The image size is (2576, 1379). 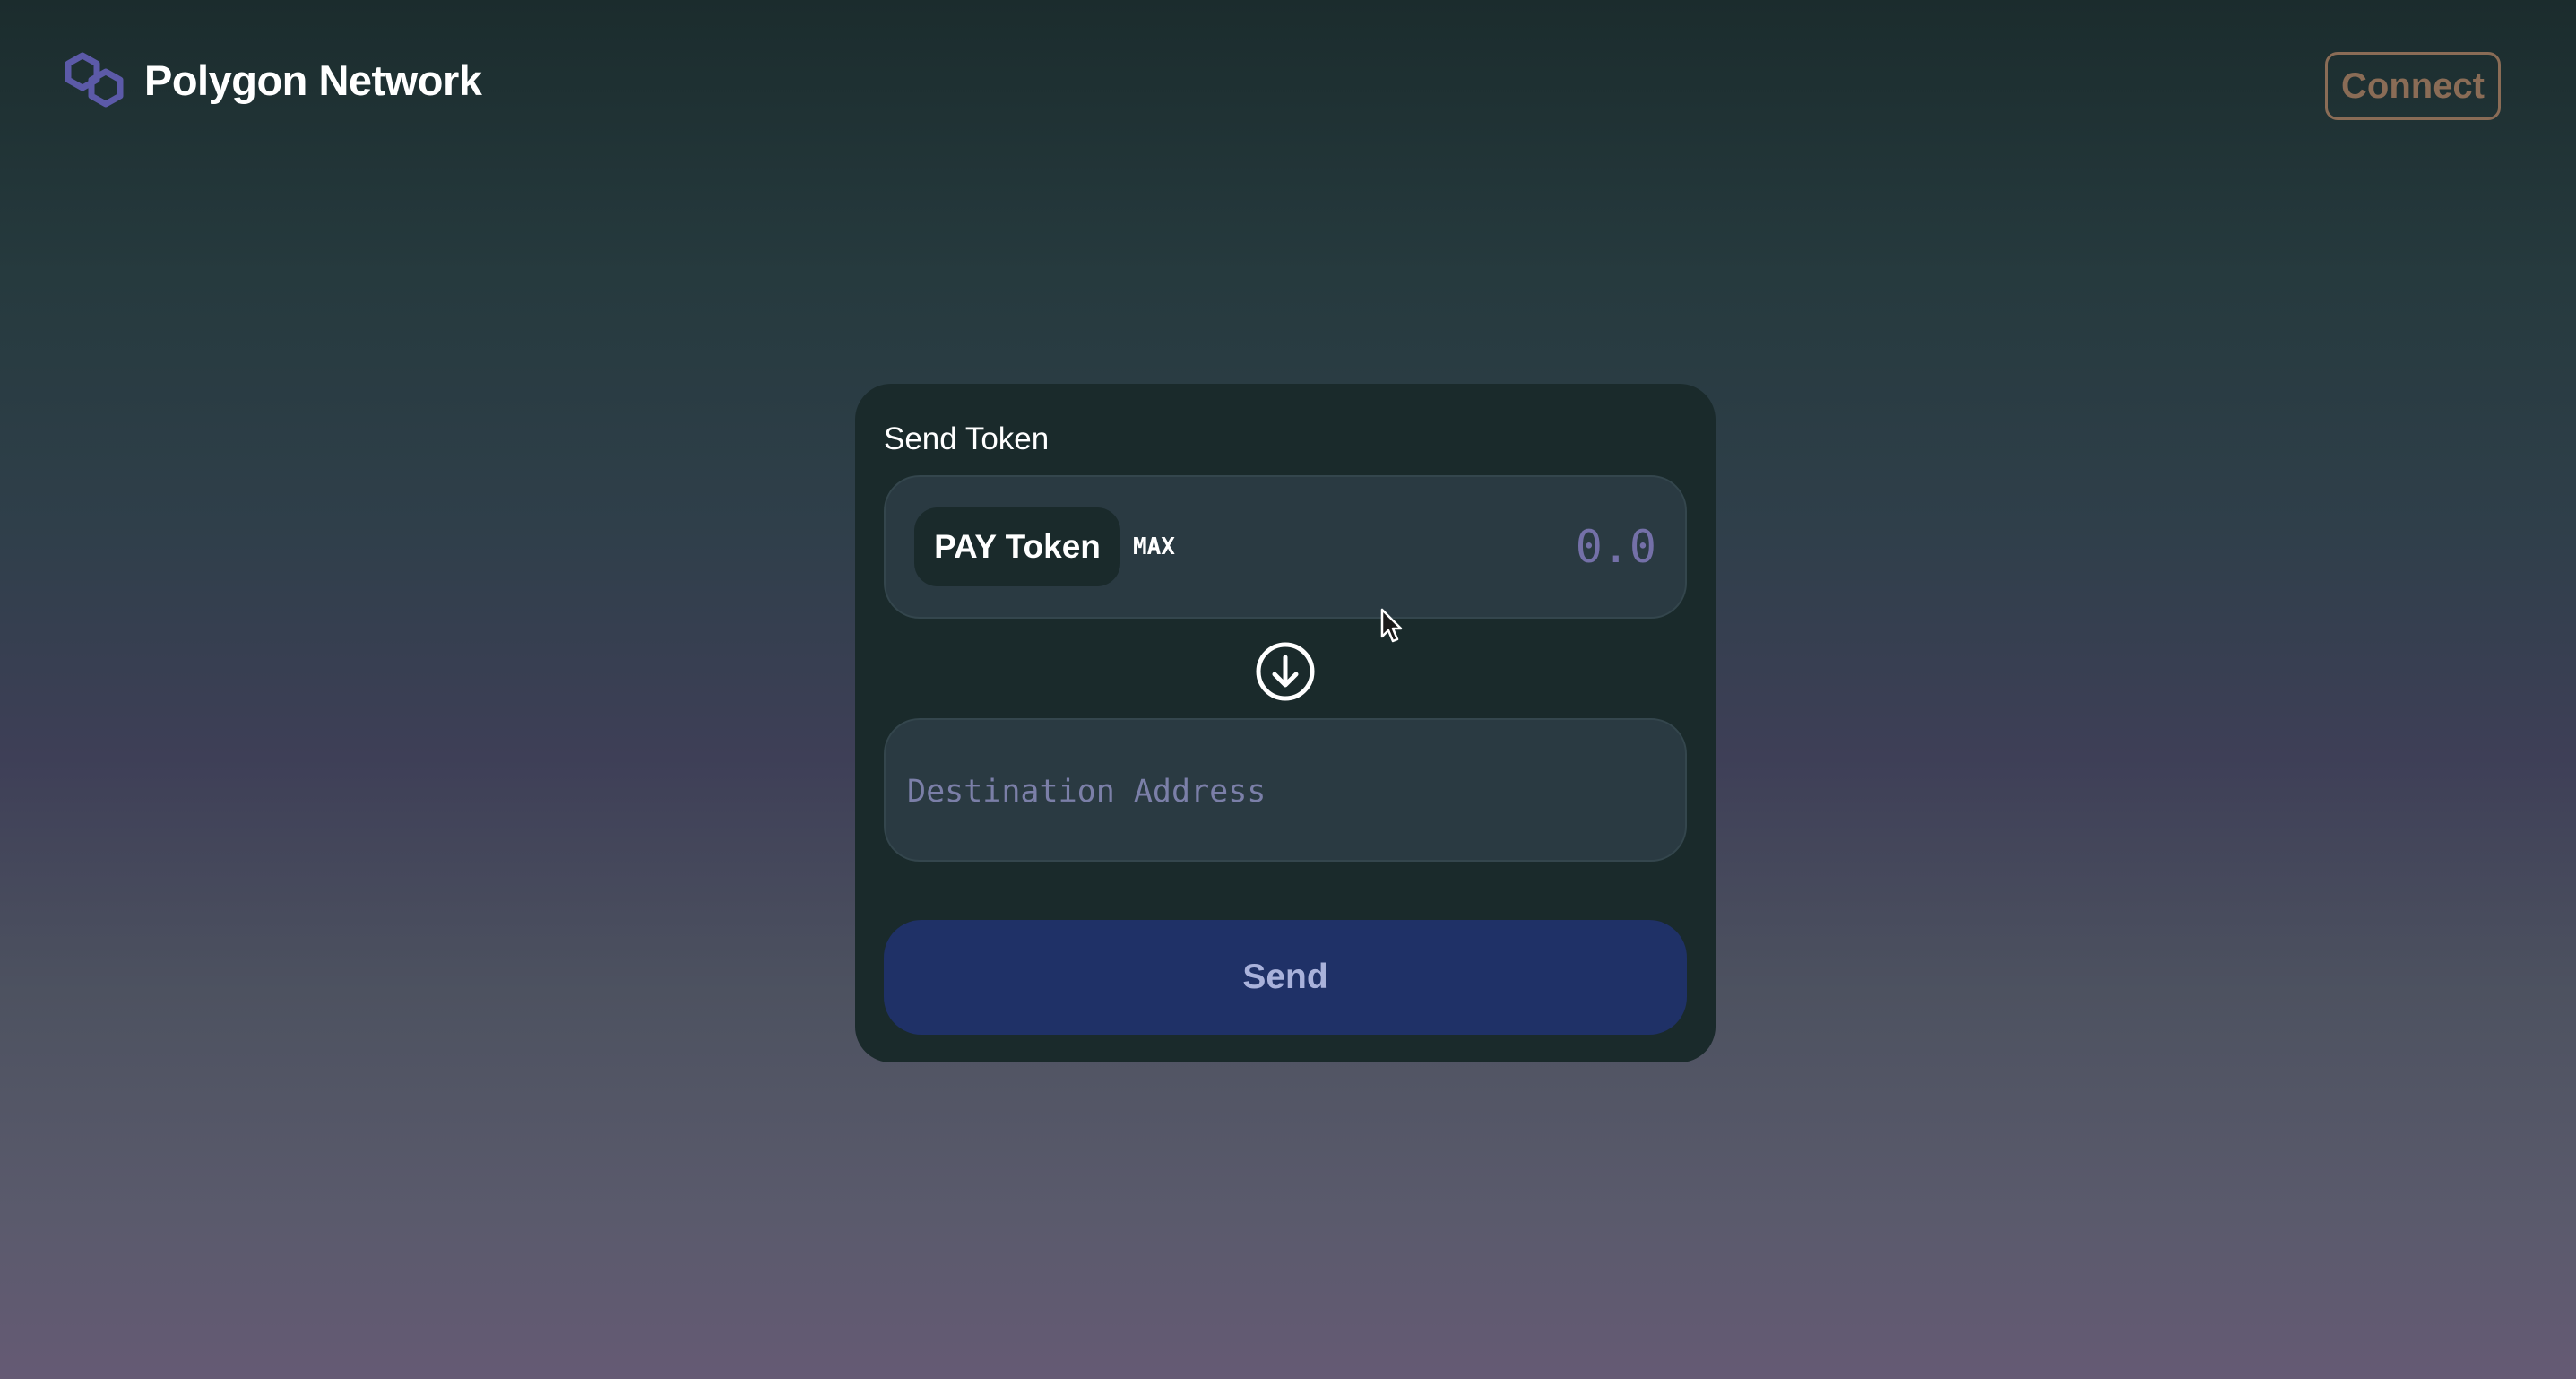 What do you see at coordinates (1154, 547) in the screenshot?
I see `max-button: MAX` at bounding box center [1154, 547].